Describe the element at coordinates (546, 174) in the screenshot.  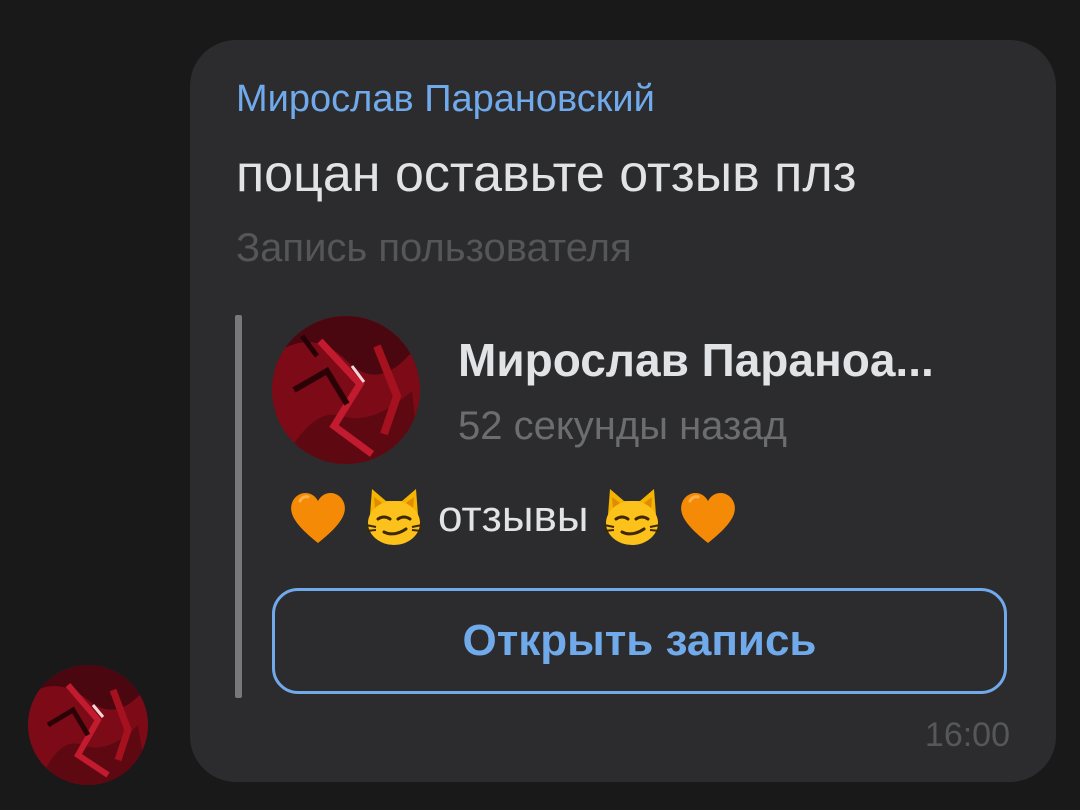
I see `message-text: поцан оставьте отзыв плз` at that location.